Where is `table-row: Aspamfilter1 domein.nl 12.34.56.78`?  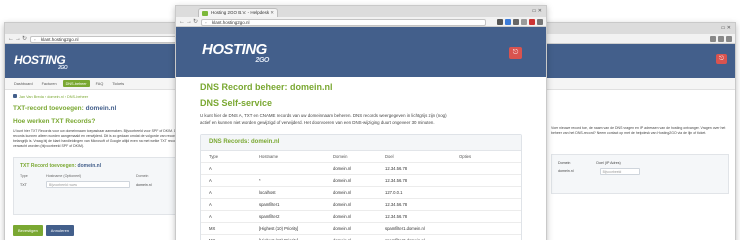
table-row: Aspamfilter1 domein.nl 12.34.56.78 is located at coordinates (361, 204).